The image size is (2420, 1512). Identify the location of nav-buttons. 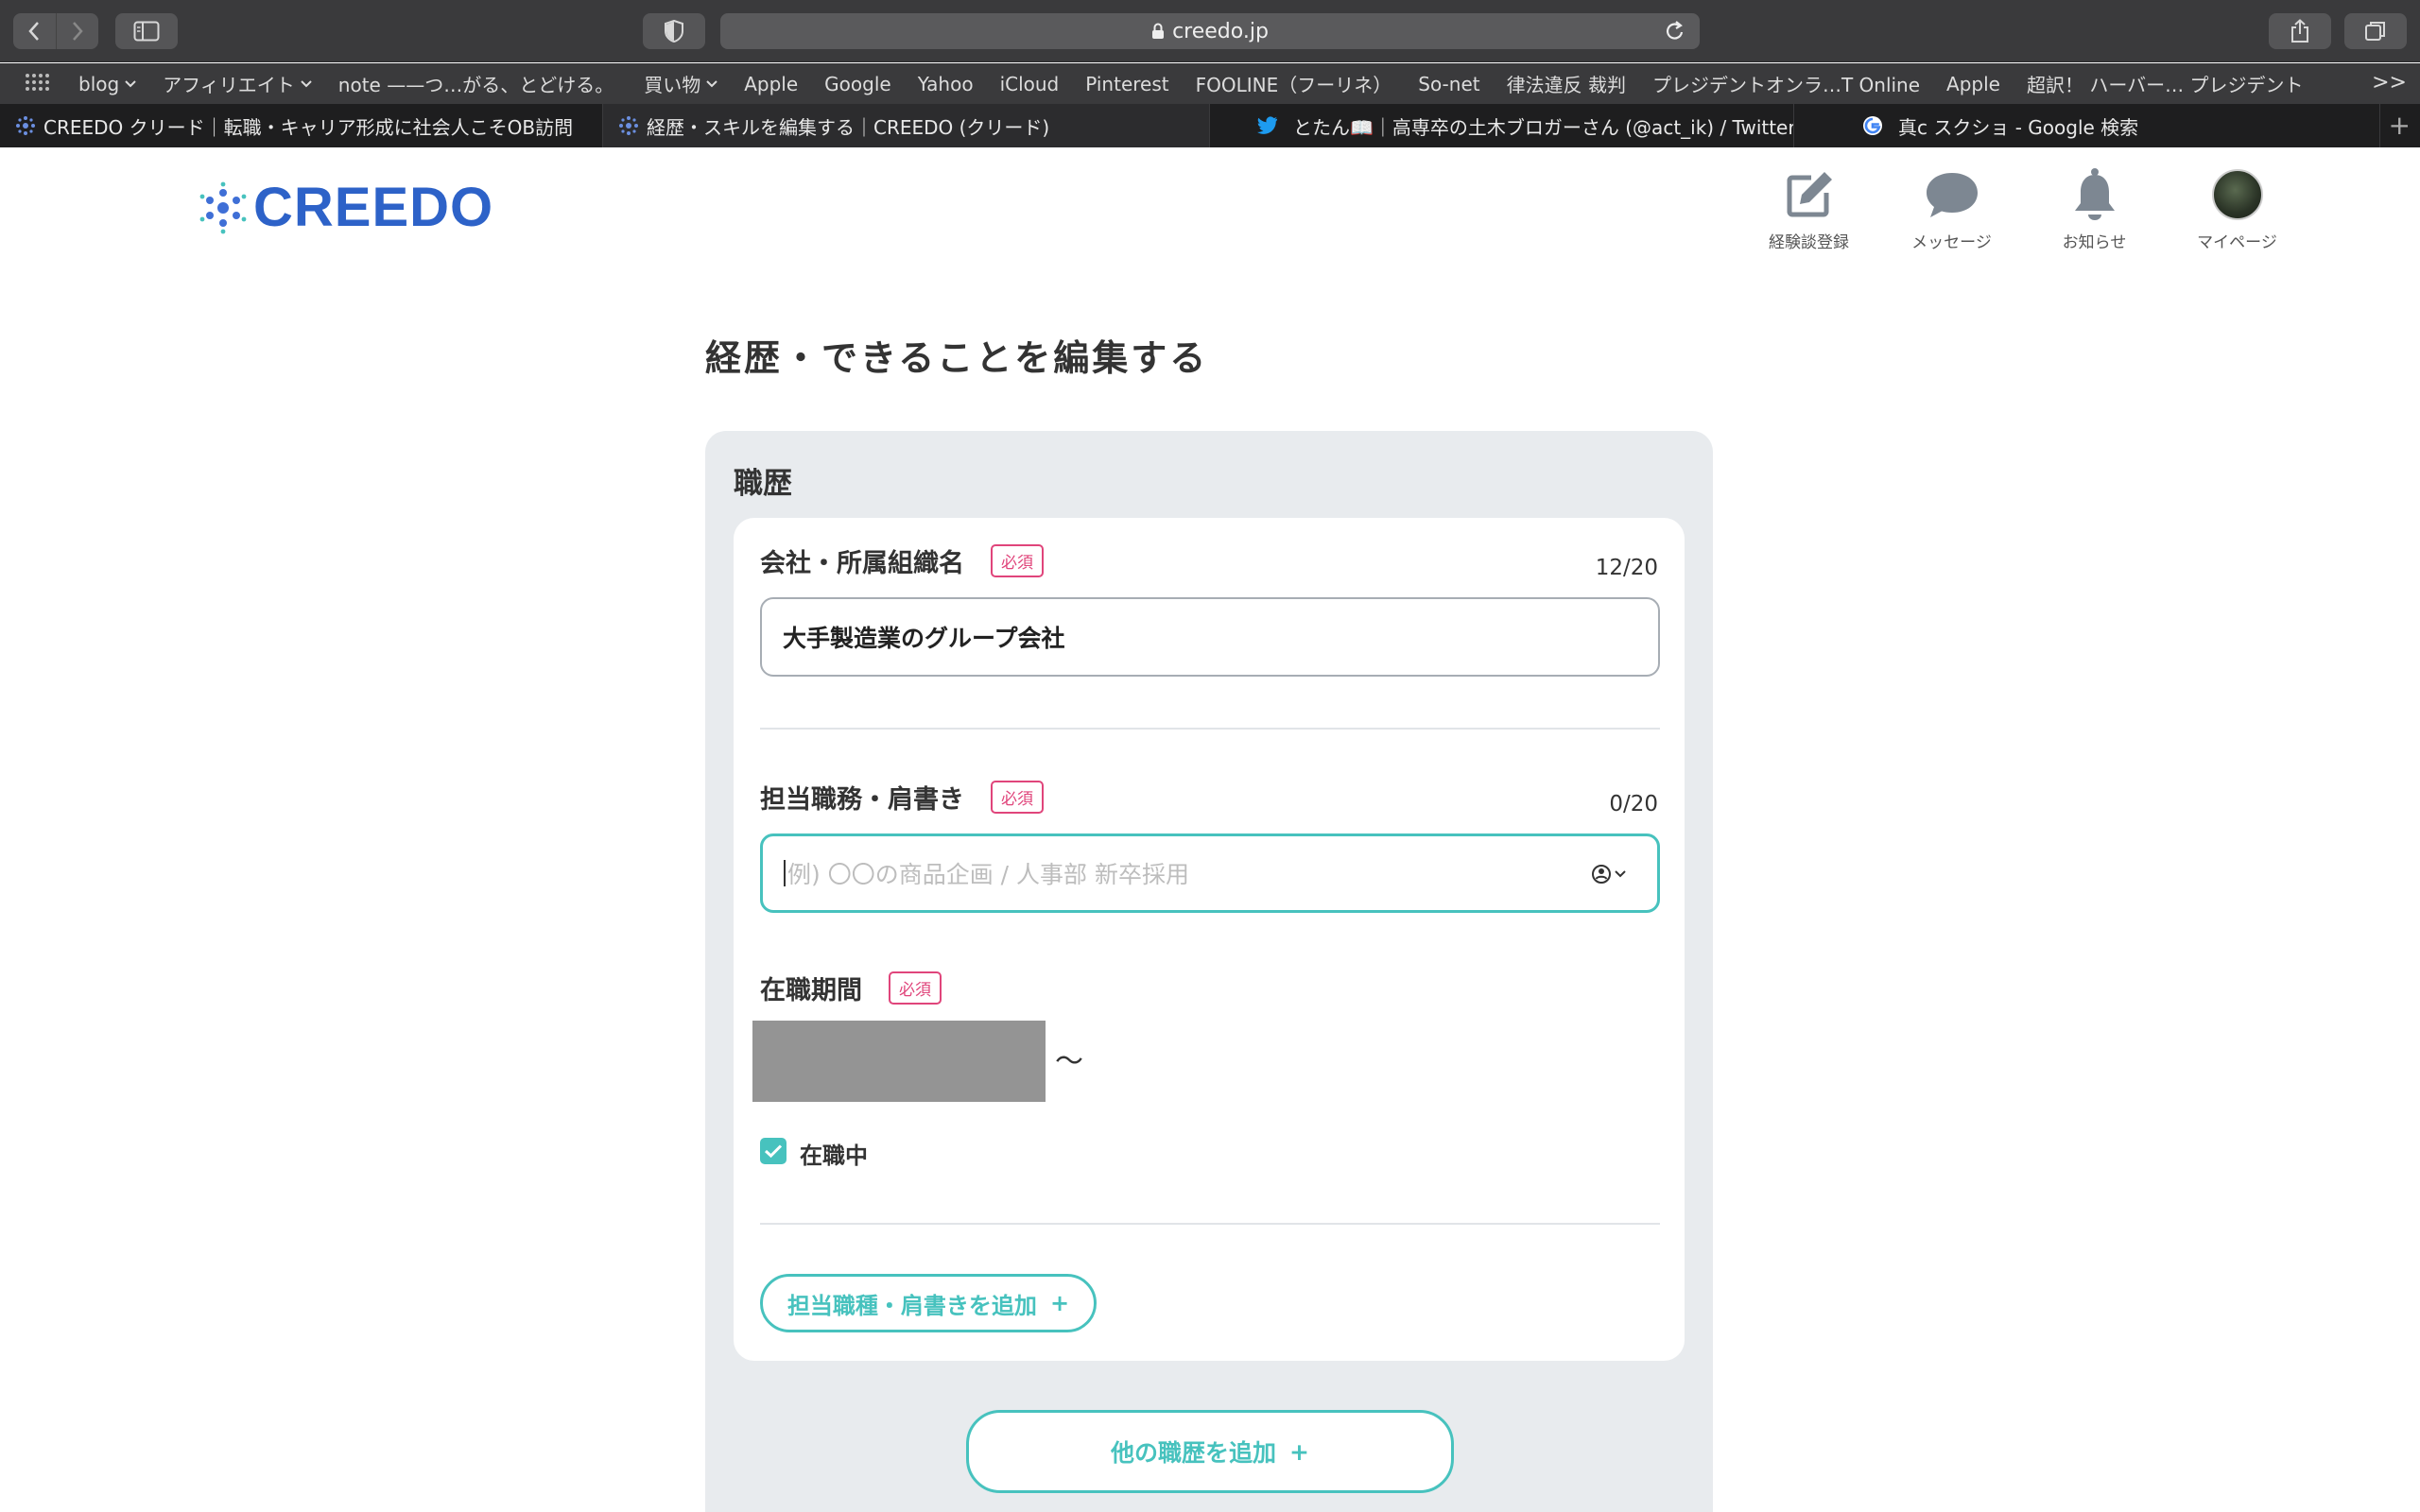
(55, 31).